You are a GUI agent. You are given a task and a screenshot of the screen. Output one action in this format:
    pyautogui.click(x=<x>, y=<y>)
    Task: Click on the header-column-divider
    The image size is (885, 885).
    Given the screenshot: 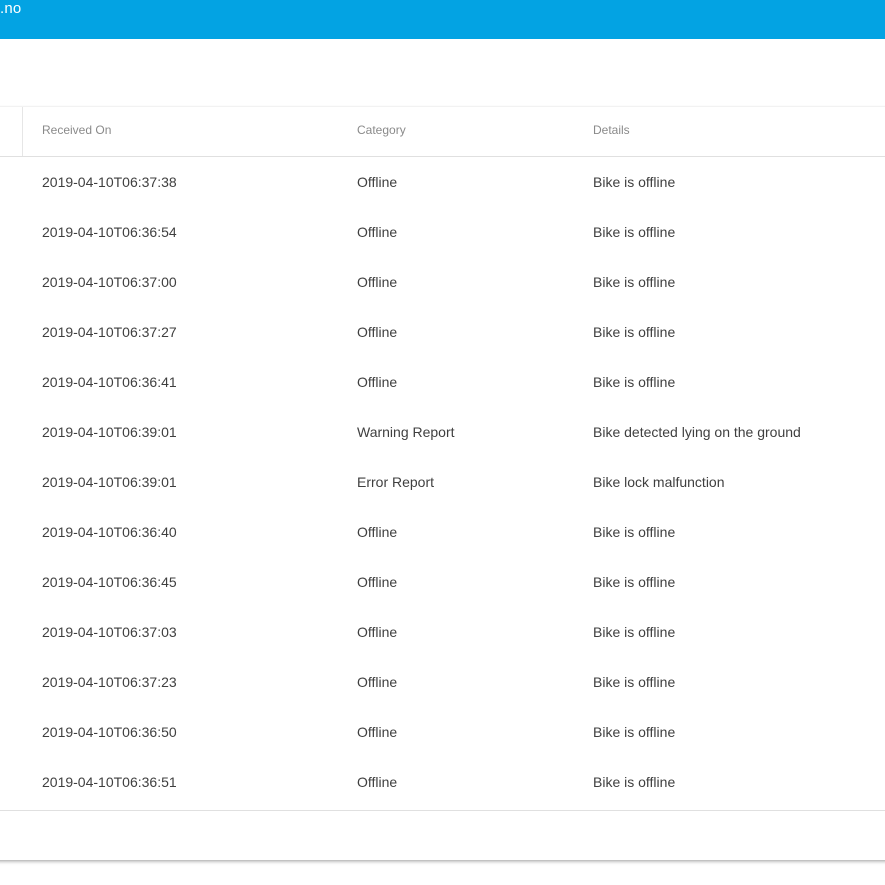 What is the action you would take?
    pyautogui.click(x=22, y=131)
    